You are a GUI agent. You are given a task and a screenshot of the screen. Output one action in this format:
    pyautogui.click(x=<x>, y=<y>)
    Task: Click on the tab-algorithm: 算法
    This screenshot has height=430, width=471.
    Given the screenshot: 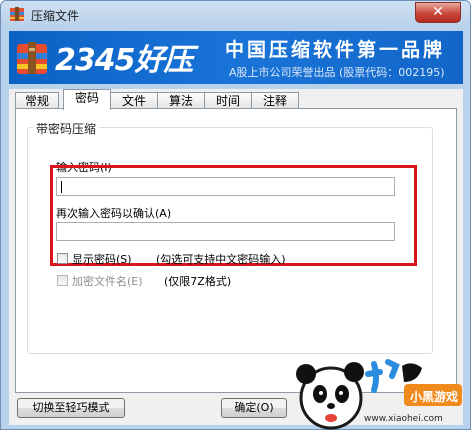 What is the action you would take?
    pyautogui.click(x=181, y=100)
    